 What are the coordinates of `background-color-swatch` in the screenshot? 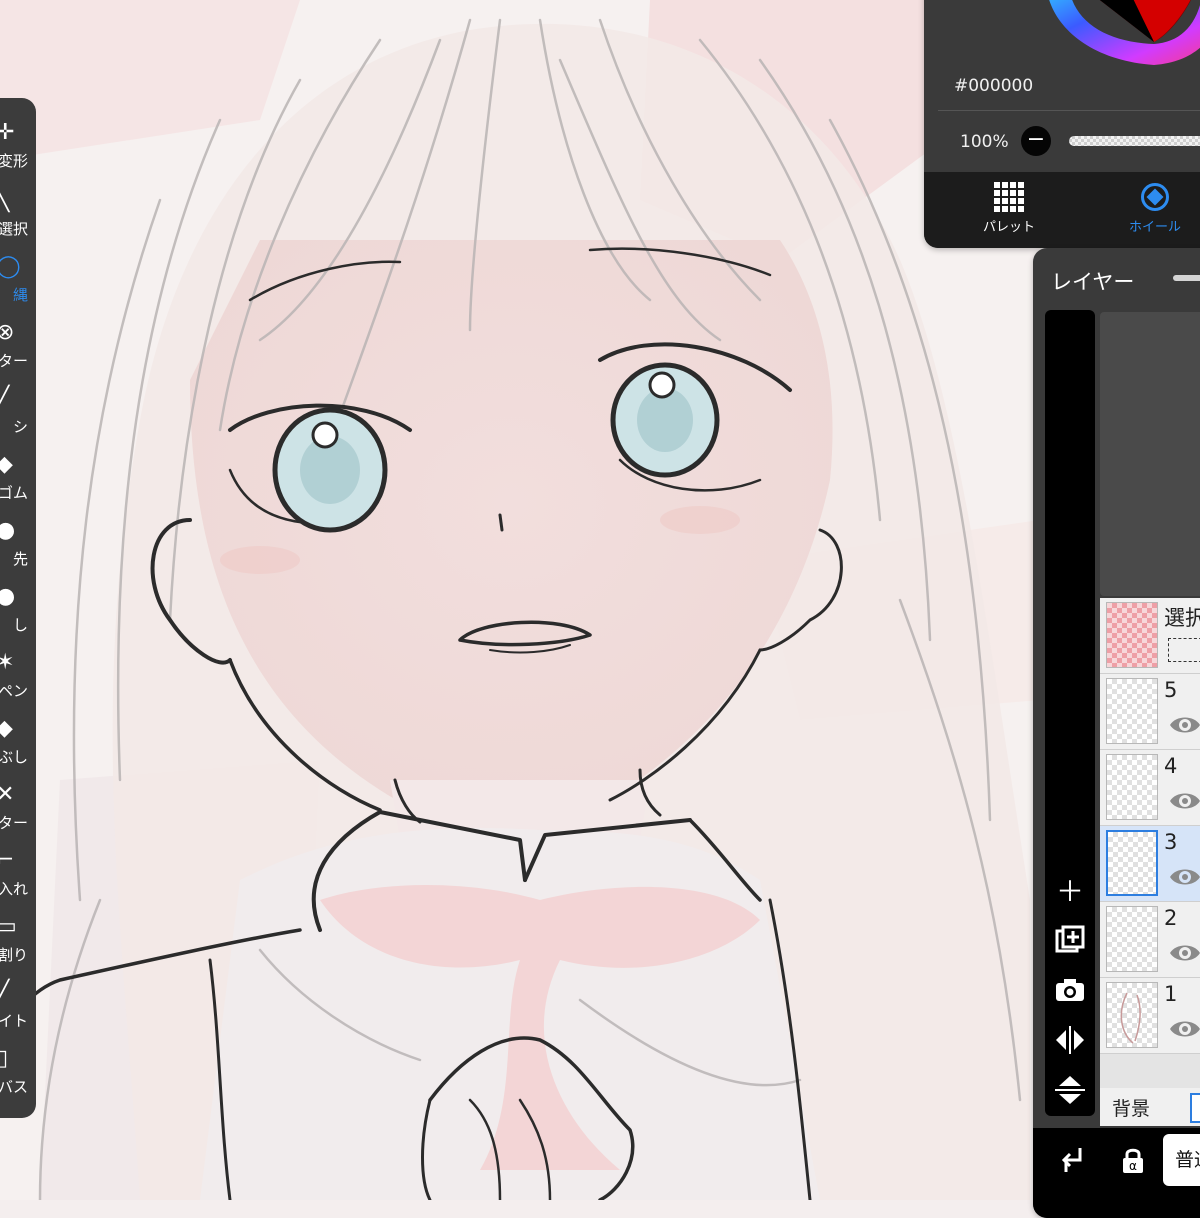 It's located at (1195, 1108).